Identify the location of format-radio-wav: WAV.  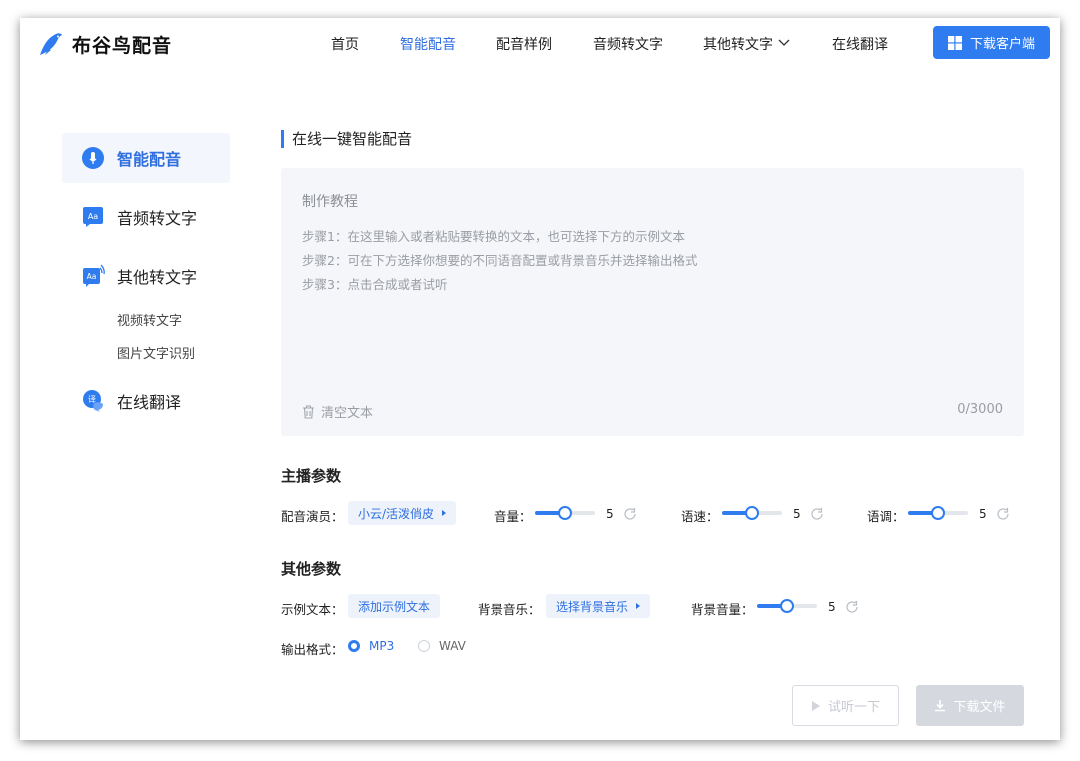
(442, 646).